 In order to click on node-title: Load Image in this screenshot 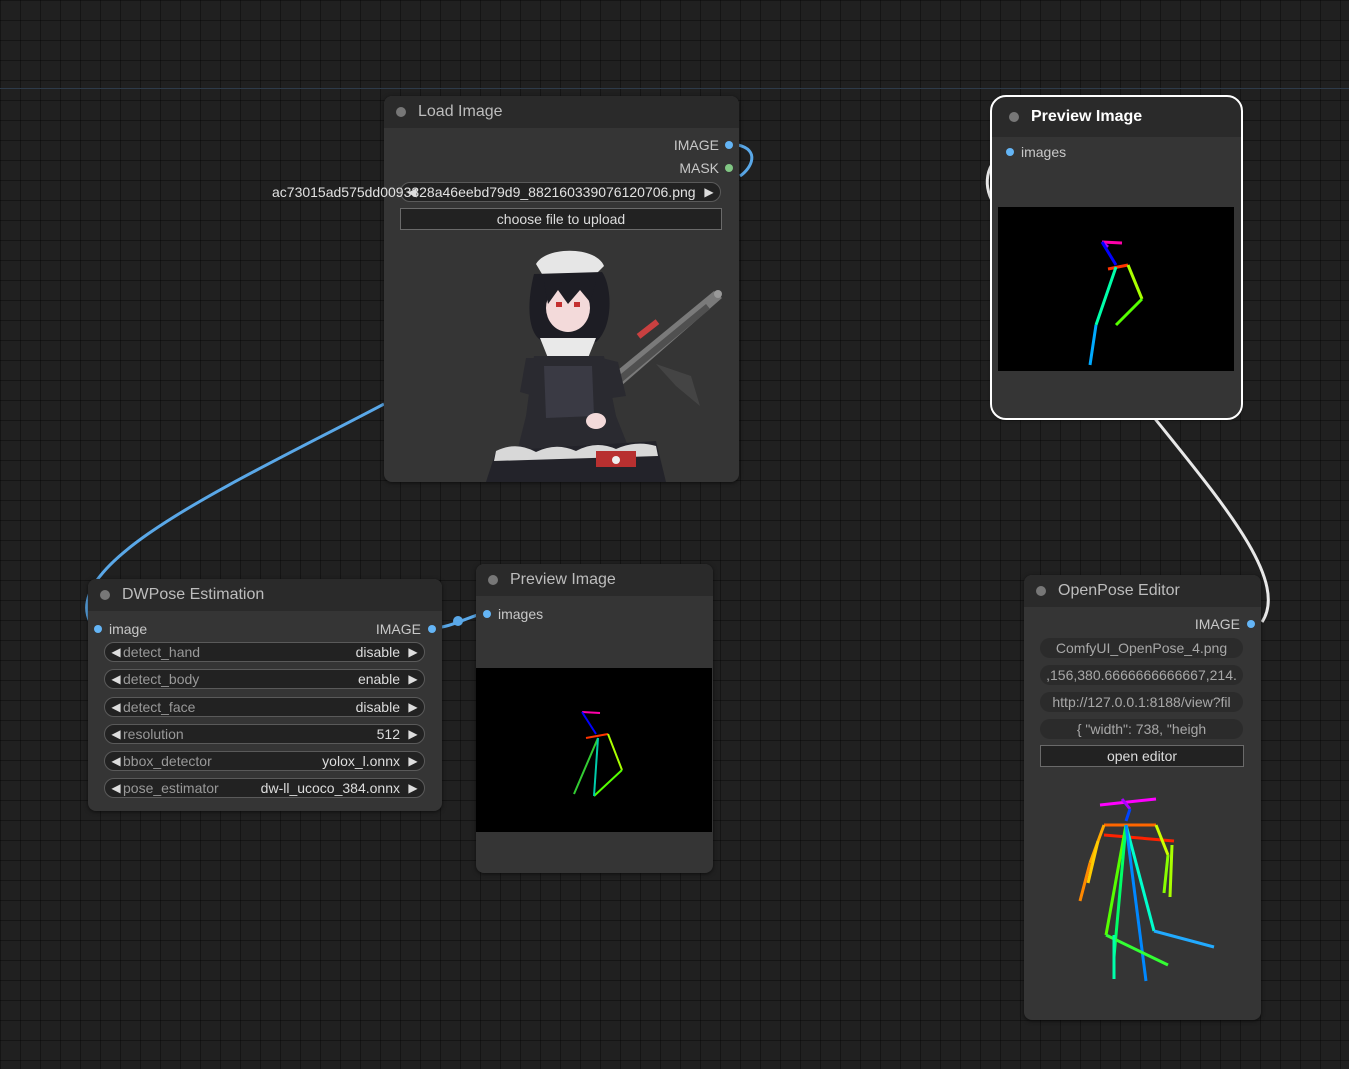, I will do `click(460, 111)`.